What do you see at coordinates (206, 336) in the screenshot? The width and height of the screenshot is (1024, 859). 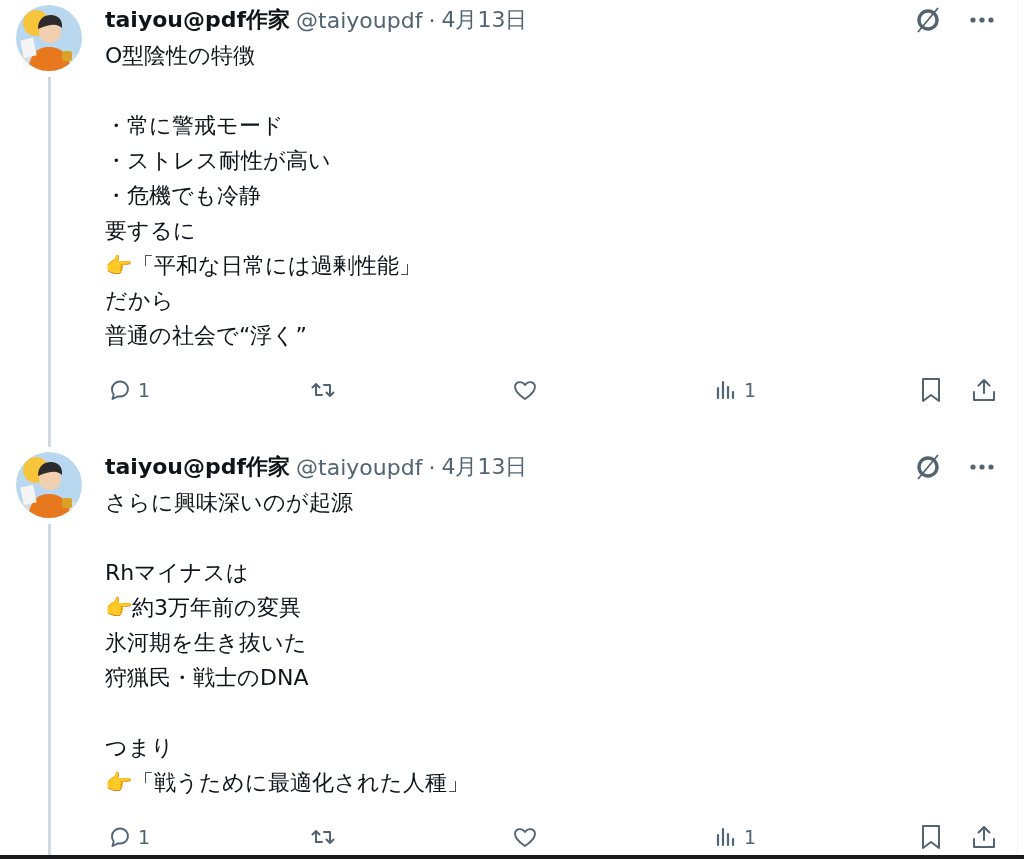 I see `post-line: 普通の社会で“浮く”` at bounding box center [206, 336].